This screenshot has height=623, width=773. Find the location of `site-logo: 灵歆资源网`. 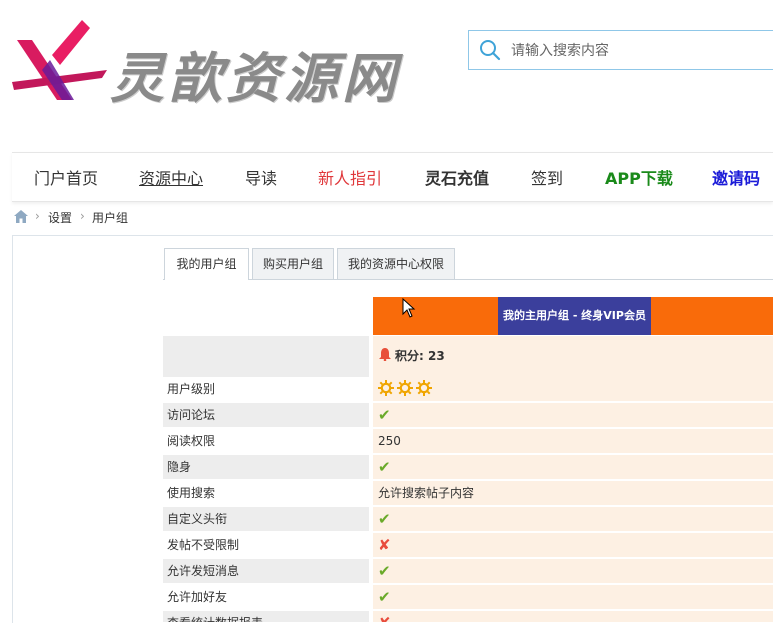

site-logo: 灵歆资源网 is located at coordinates (204, 65).